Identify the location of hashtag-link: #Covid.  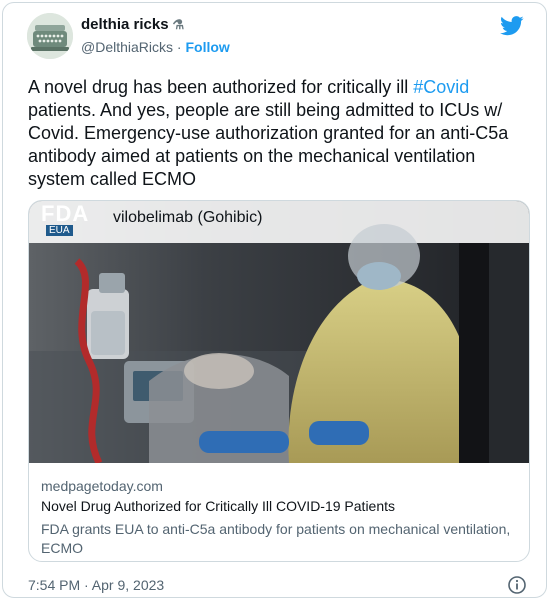
(441, 87).